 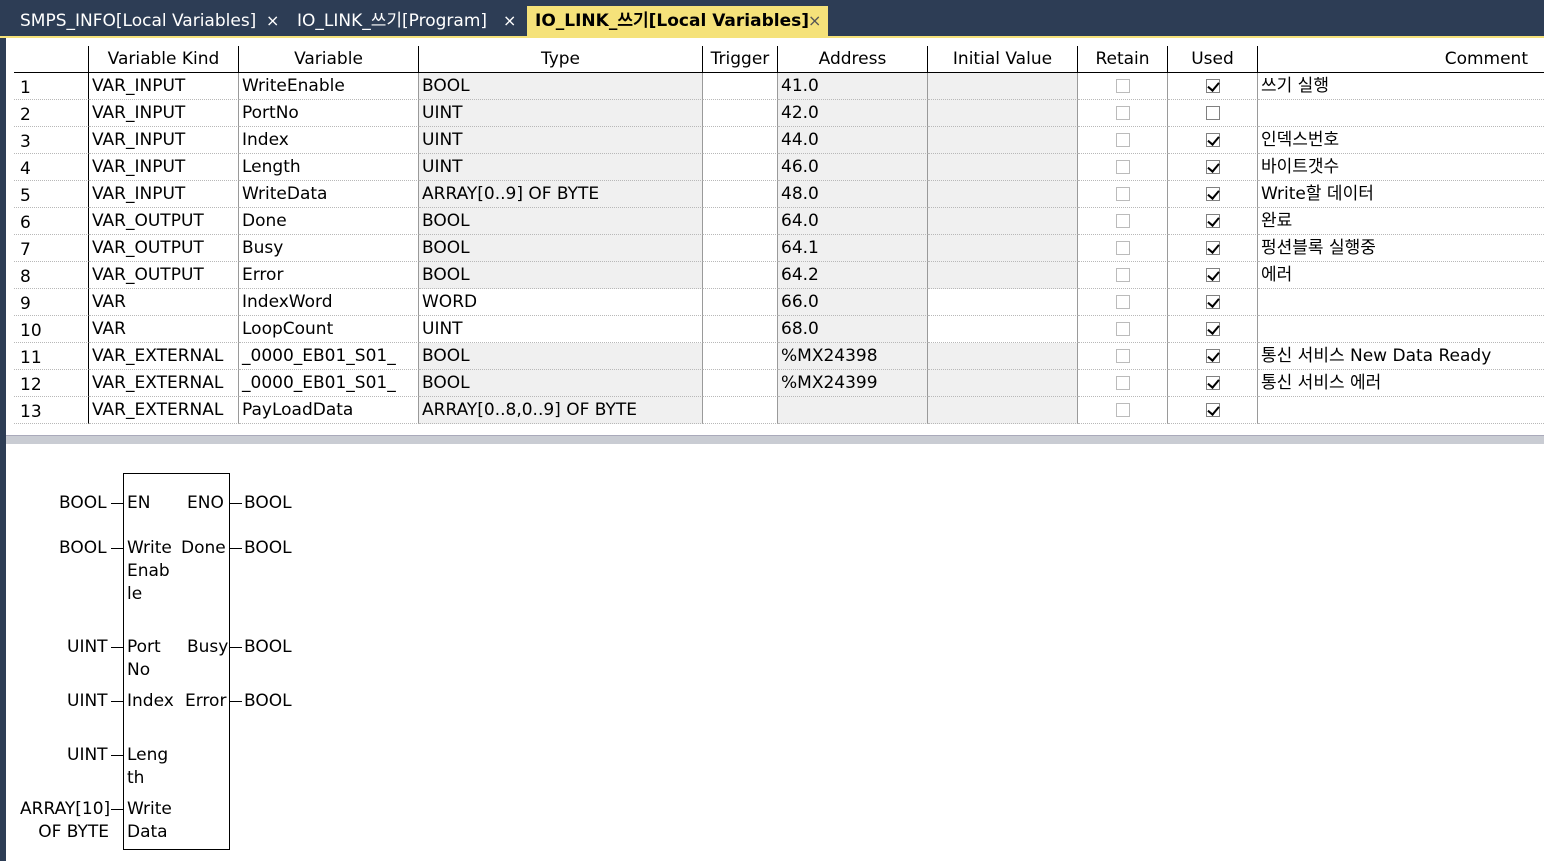 What do you see at coordinates (51, 167) in the screenshot?
I see `row-number: 4` at bounding box center [51, 167].